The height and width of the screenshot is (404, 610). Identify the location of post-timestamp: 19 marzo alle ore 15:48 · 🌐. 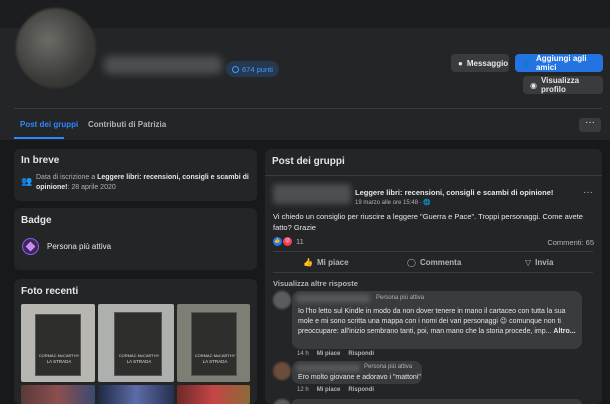
(393, 202).